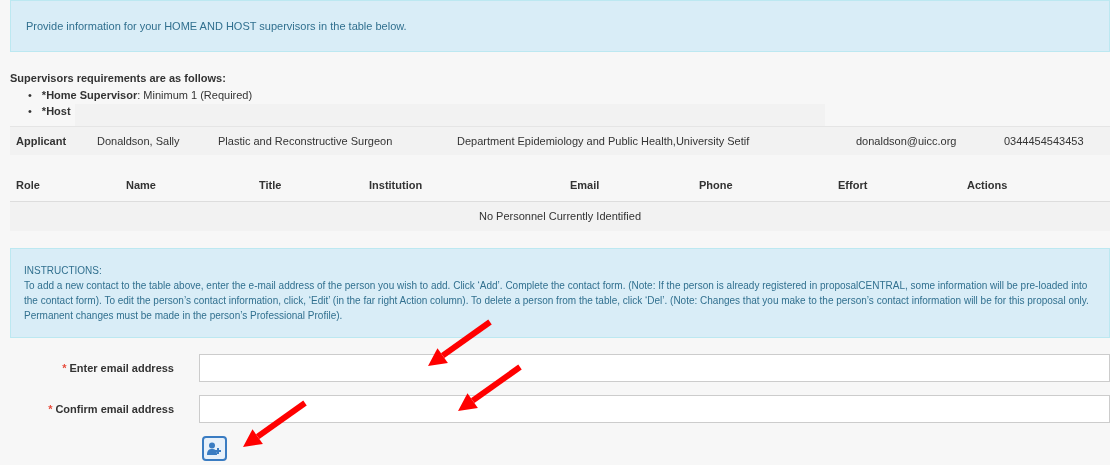 This screenshot has width=1110, height=465. What do you see at coordinates (560, 217) in the screenshot?
I see `empty-message: No Personnel Currently Identified` at bounding box center [560, 217].